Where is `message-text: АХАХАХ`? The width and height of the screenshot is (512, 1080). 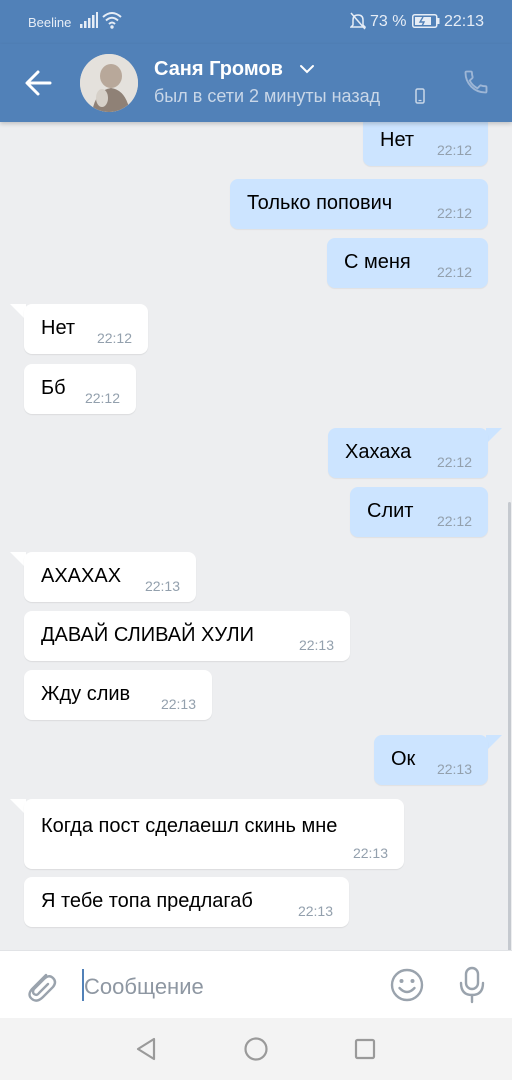
message-text: АХАХАХ is located at coordinates (81, 576).